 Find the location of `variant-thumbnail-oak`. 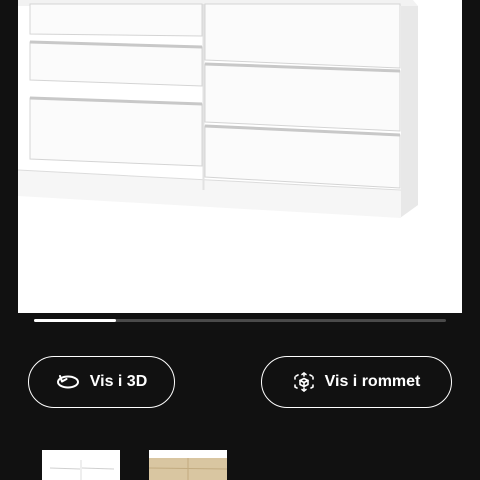

variant-thumbnail-oak is located at coordinates (188, 465).